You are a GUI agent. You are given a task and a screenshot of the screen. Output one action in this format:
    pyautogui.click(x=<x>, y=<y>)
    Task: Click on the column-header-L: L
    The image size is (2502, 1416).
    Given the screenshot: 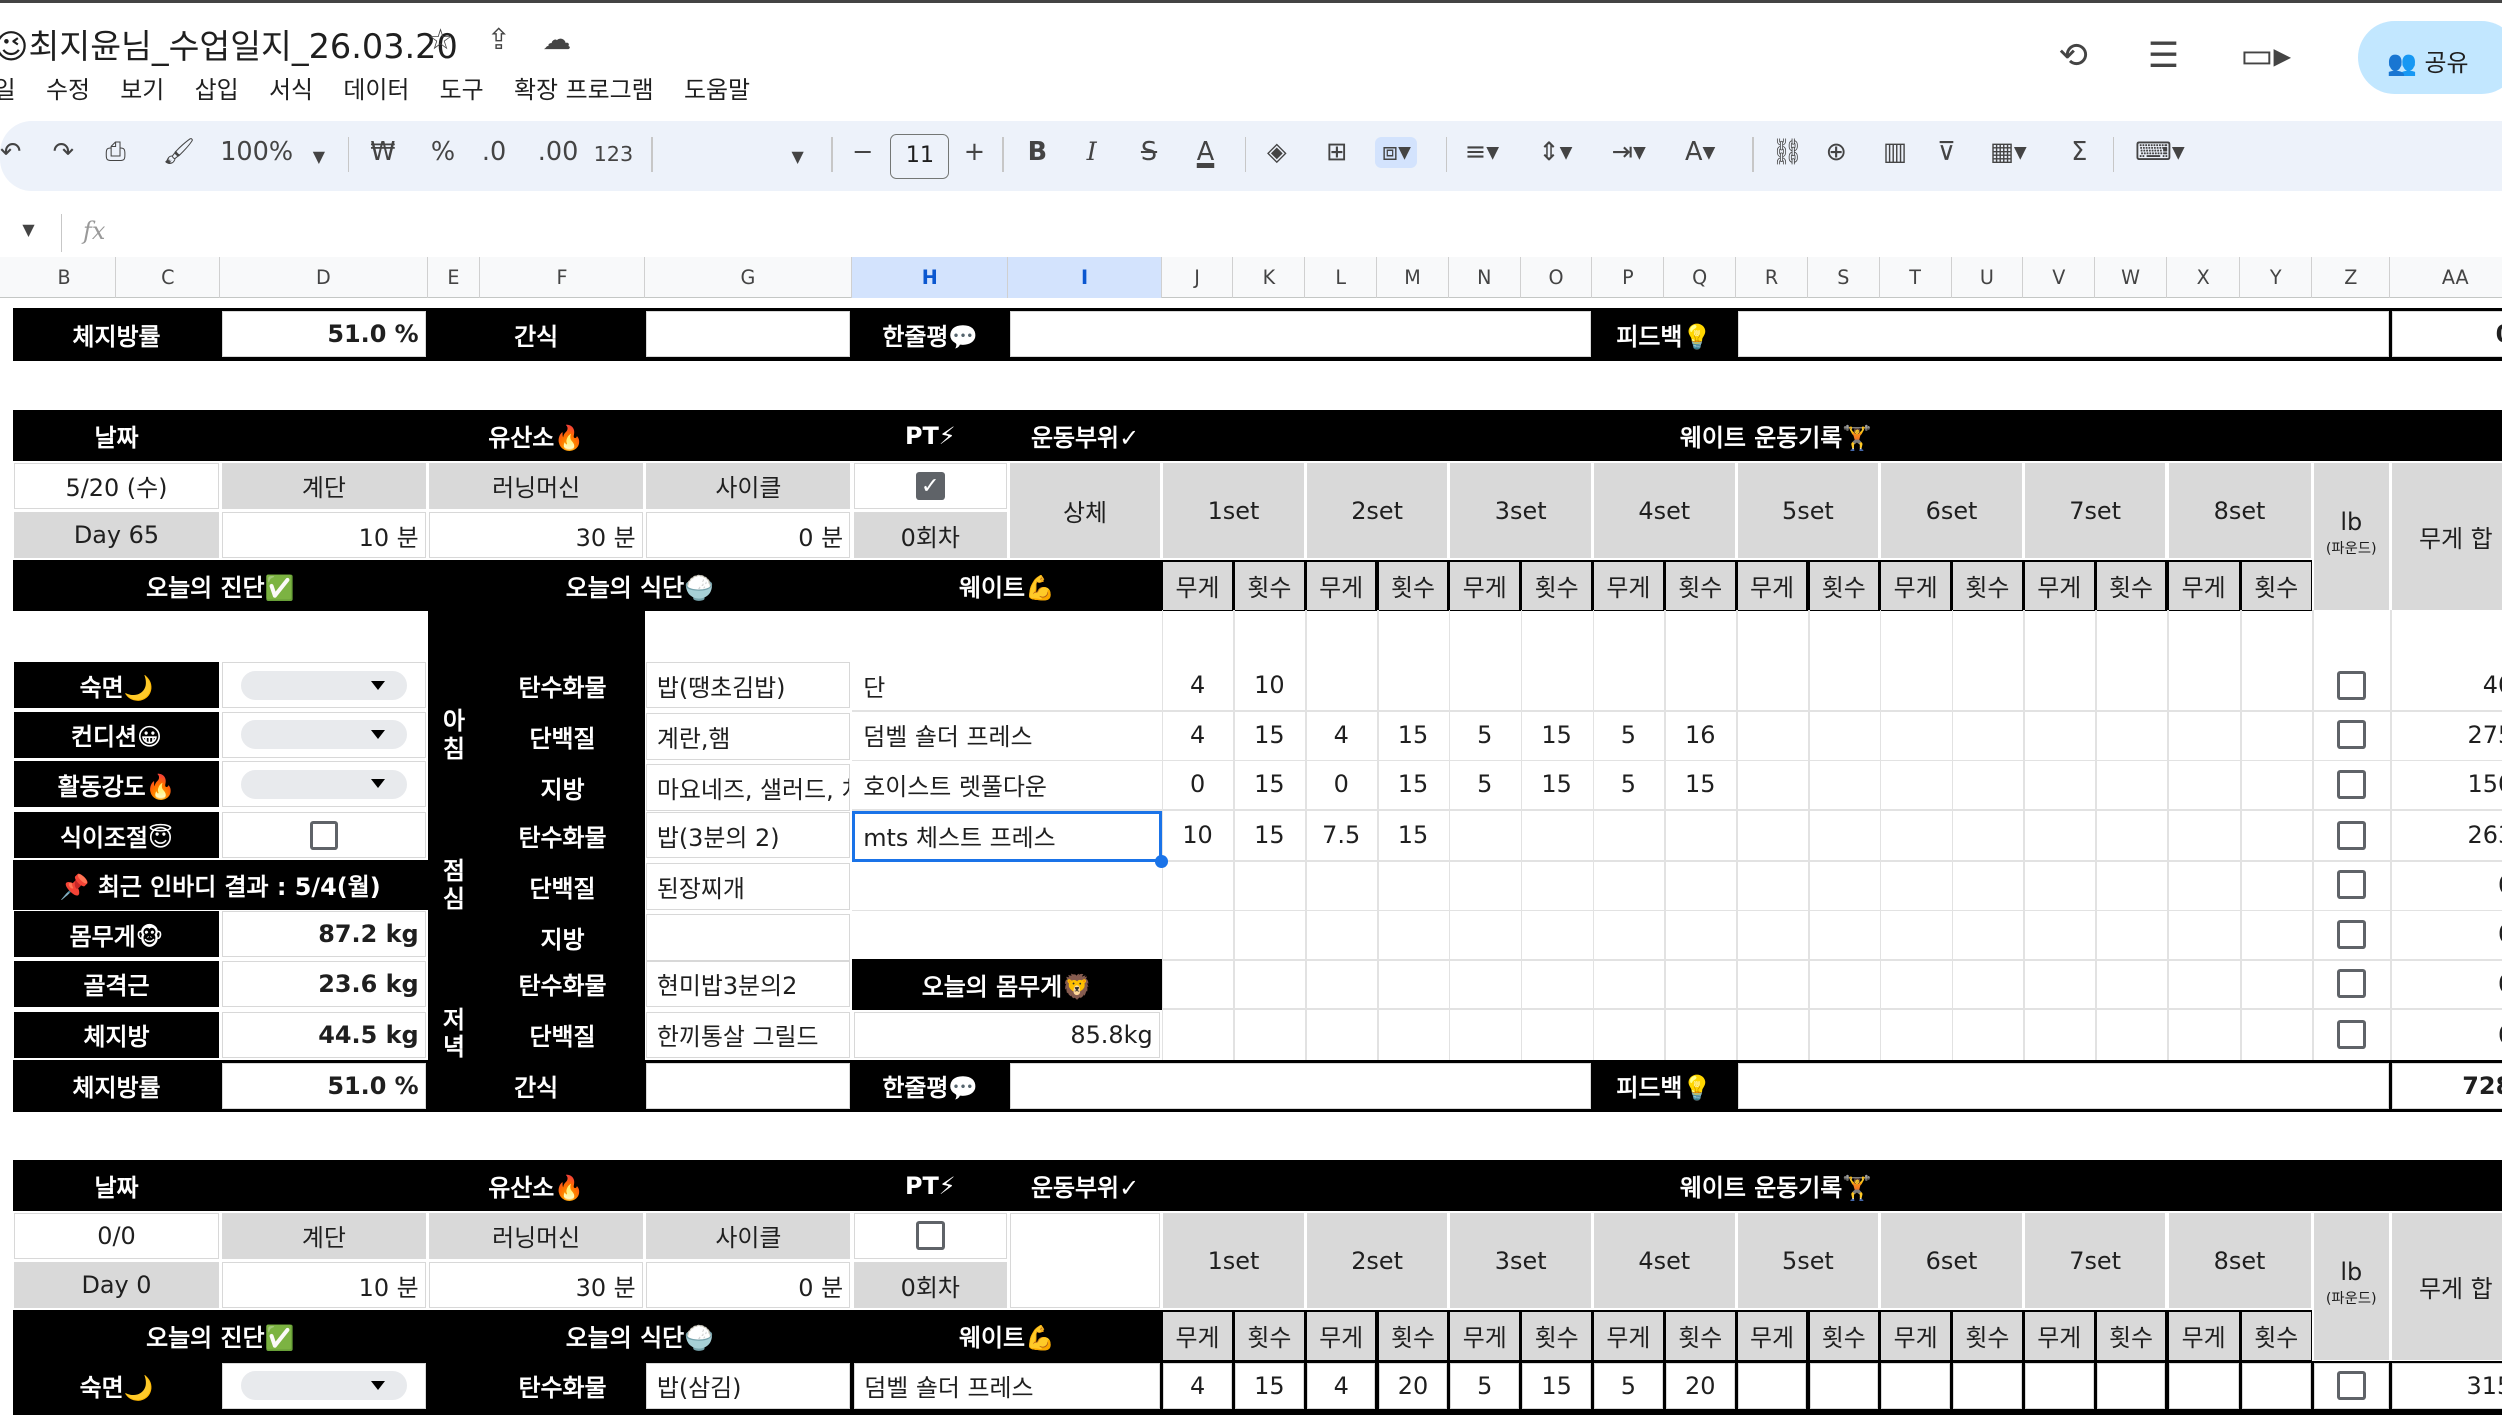 What is the action you would take?
    pyautogui.click(x=1341, y=277)
    